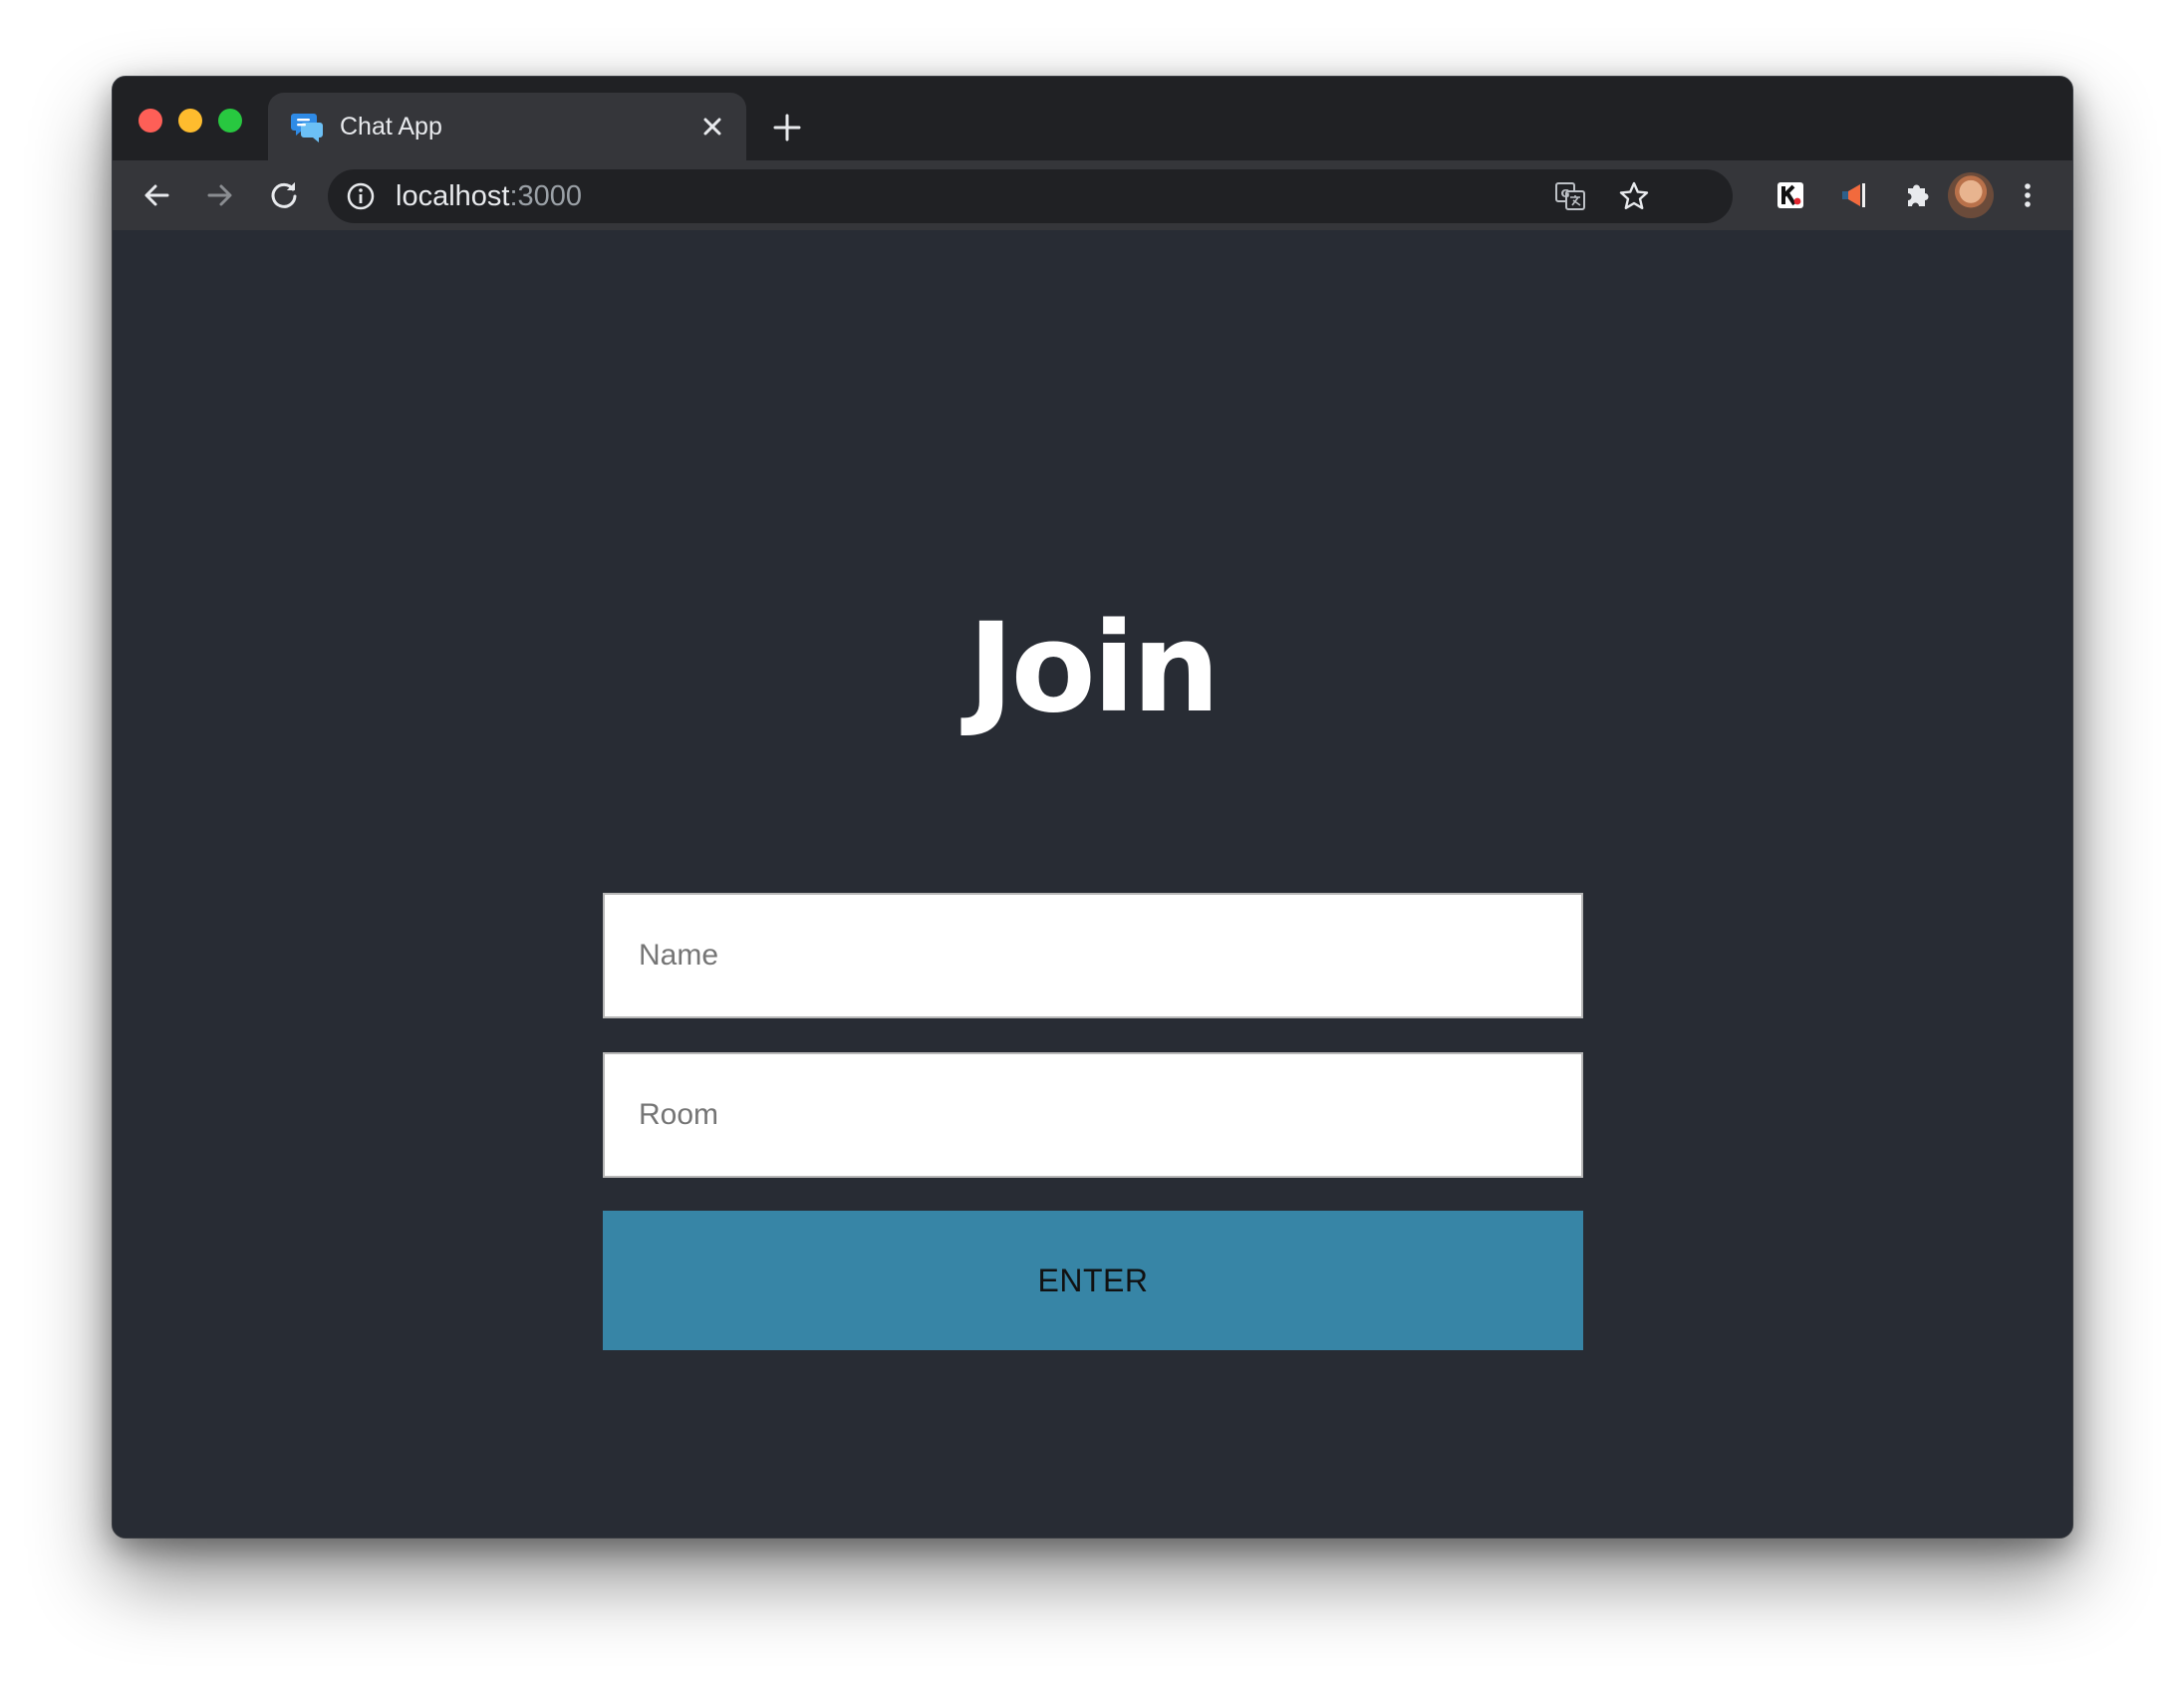 The height and width of the screenshot is (1686, 2184). I want to click on more-menu-icon, so click(2028, 195).